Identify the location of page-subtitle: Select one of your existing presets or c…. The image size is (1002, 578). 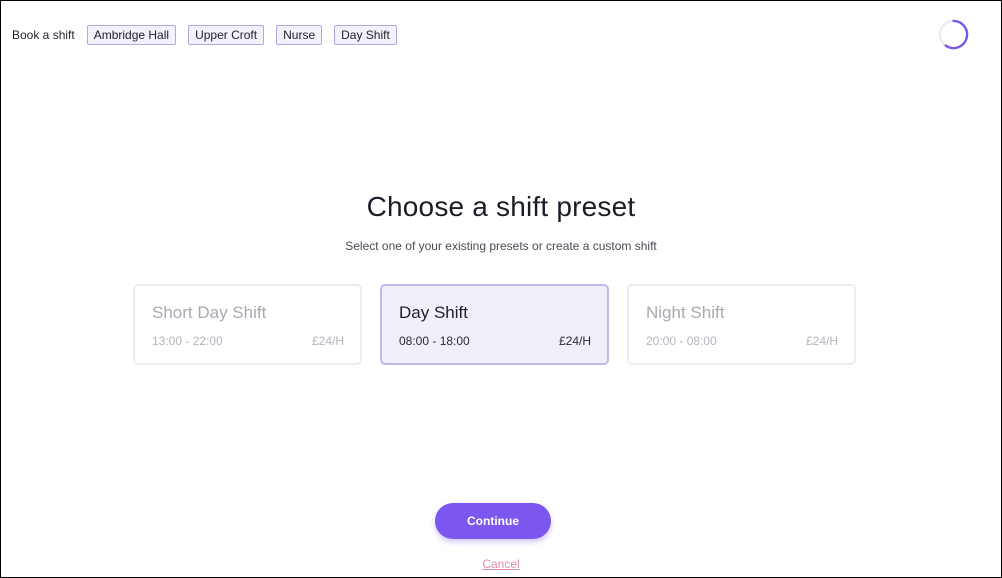
(501, 246).